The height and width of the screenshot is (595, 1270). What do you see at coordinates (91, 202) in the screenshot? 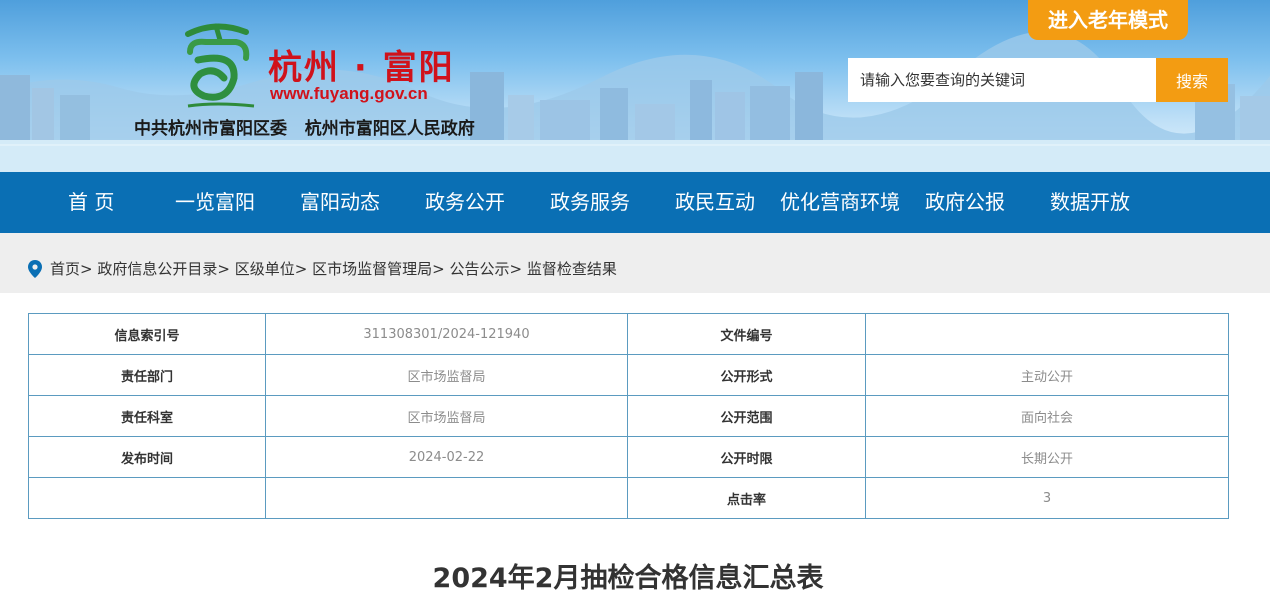
I see `nav-item-home: 首 页` at bounding box center [91, 202].